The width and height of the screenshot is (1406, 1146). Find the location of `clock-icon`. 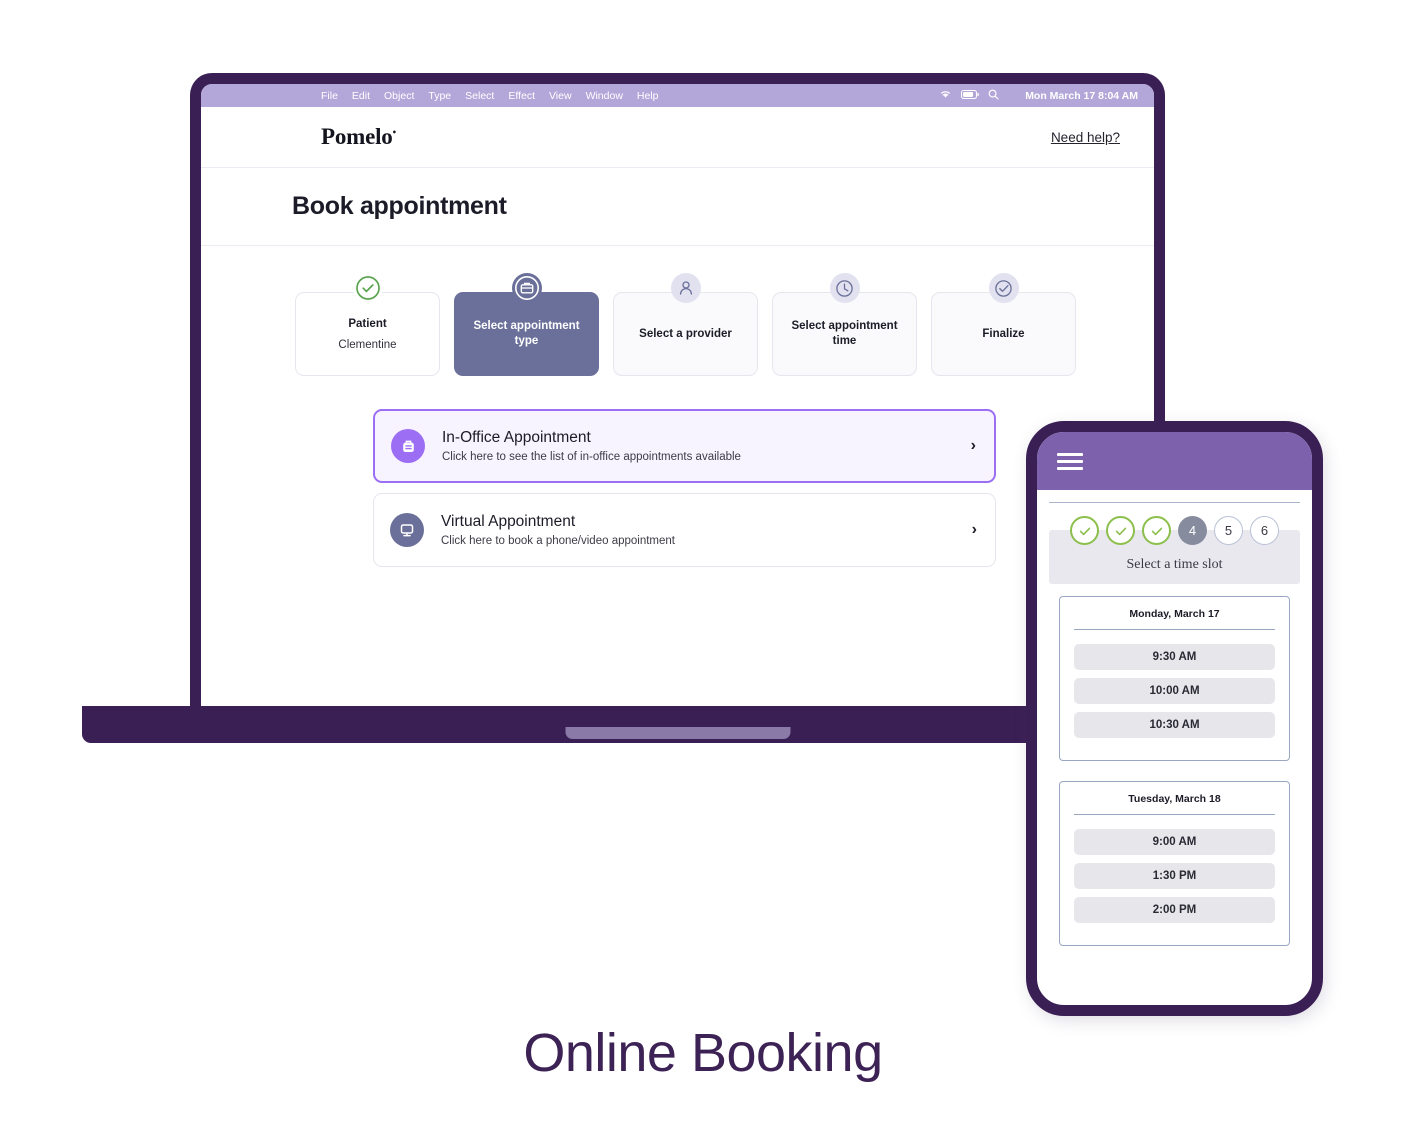

clock-icon is located at coordinates (844, 288).